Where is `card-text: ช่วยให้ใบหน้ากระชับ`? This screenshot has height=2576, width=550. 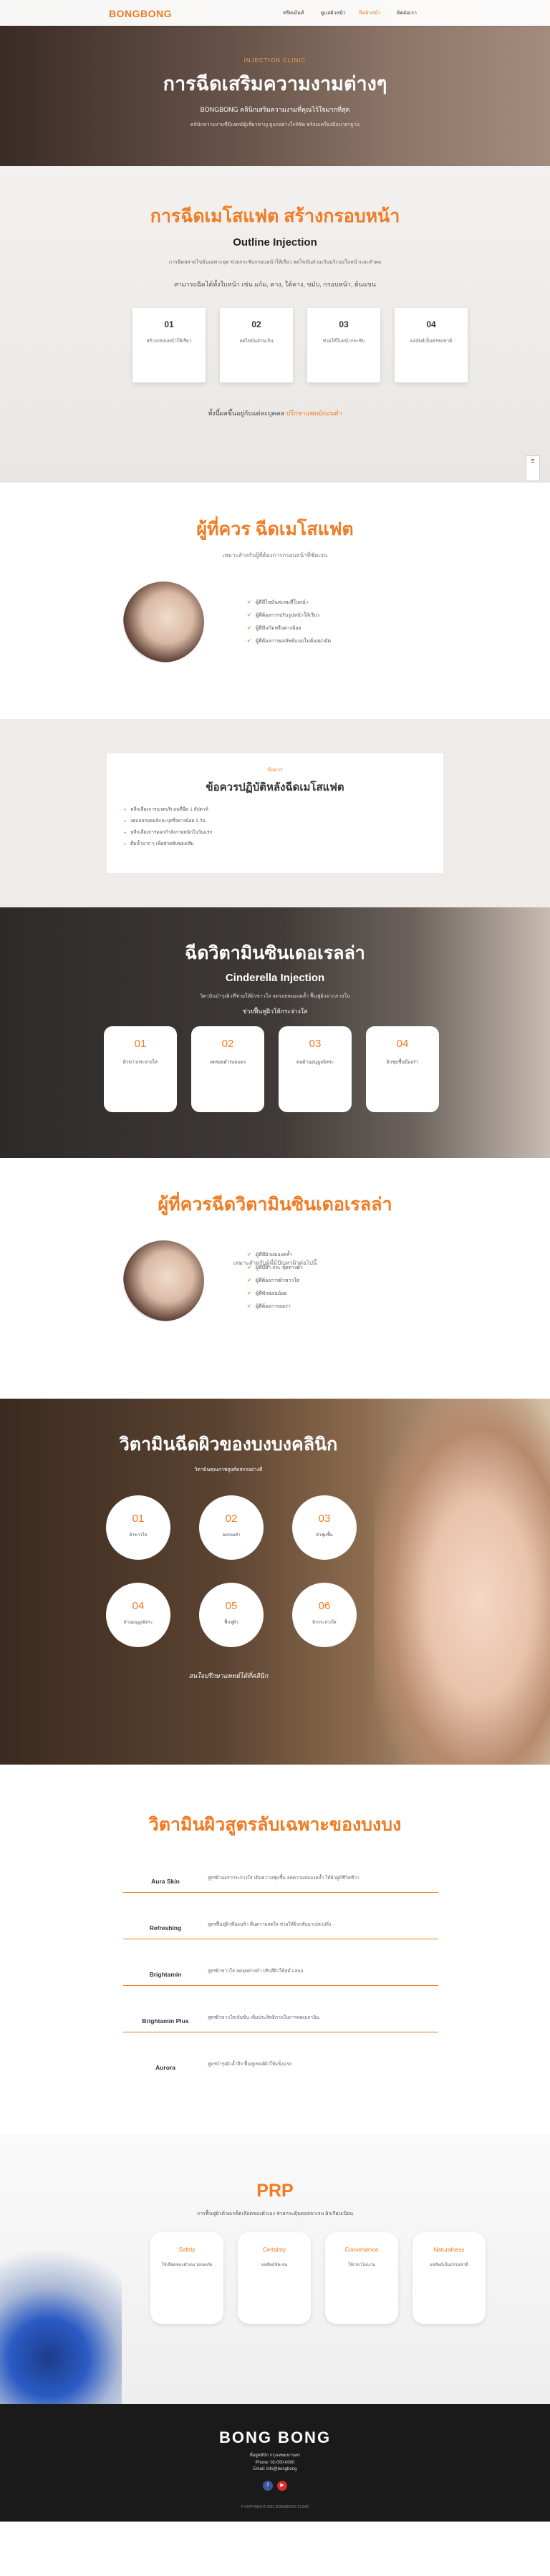
card-text: ช่วยให้ใบหน้ากระชับ is located at coordinates (344, 341).